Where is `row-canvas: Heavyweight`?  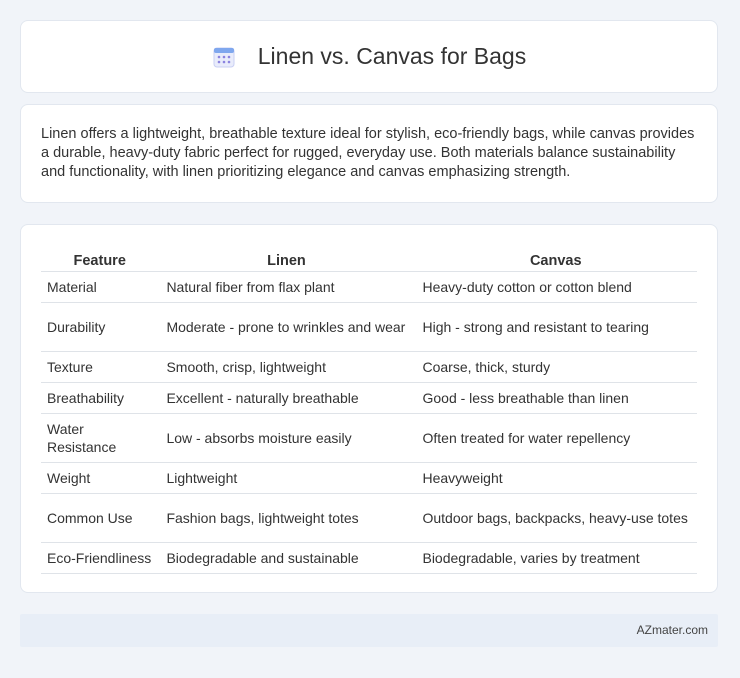 row-canvas: Heavyweight is located at coordinates (555, 478).